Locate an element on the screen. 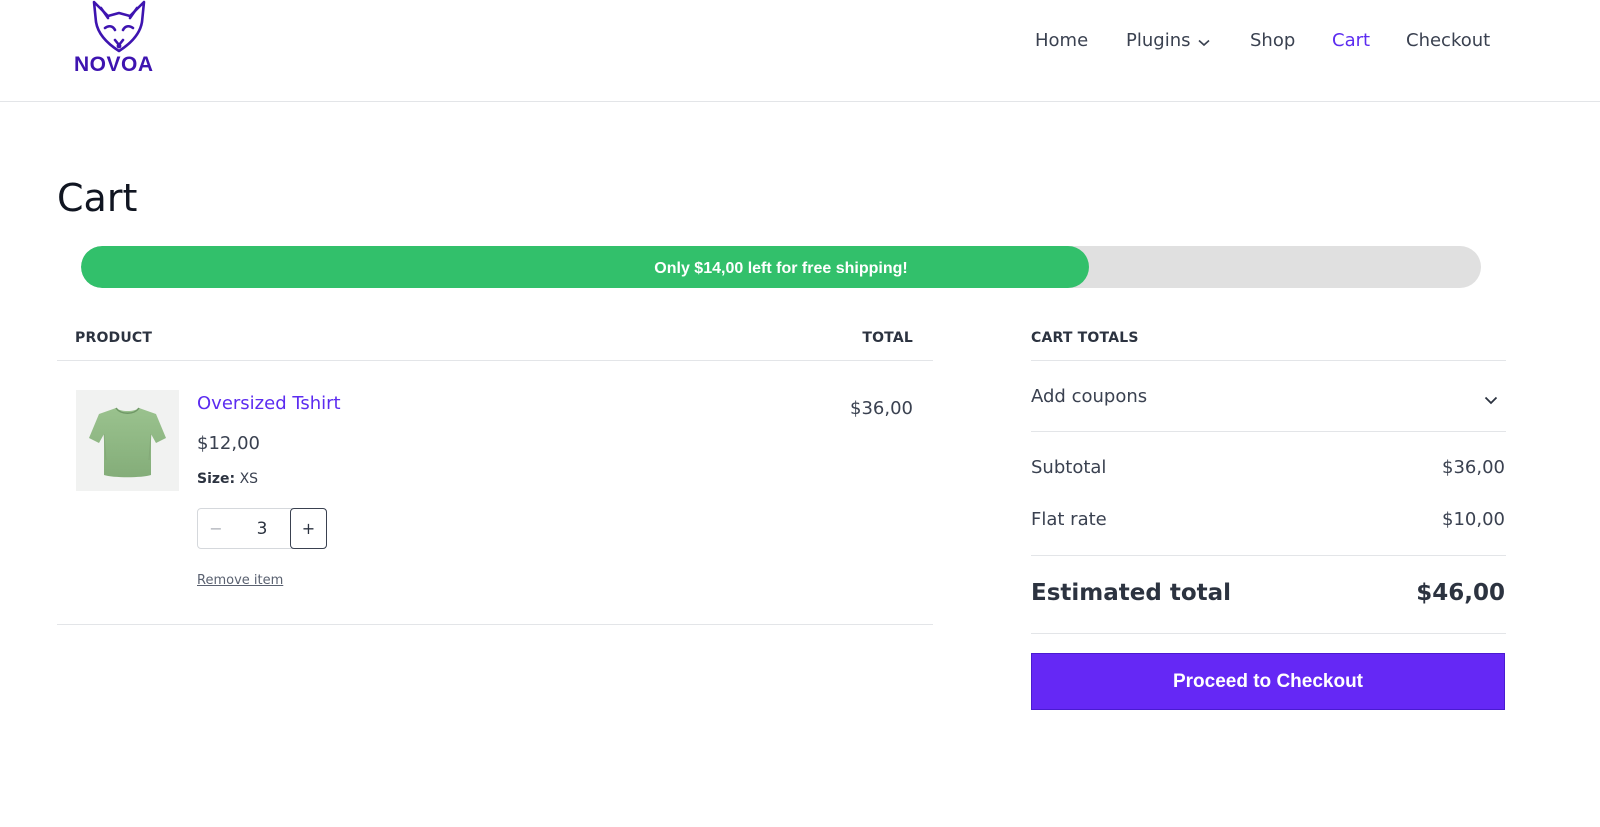 This screenshot has height=827, width=1600. estimated-divider is located at coordinates (1268, 633).